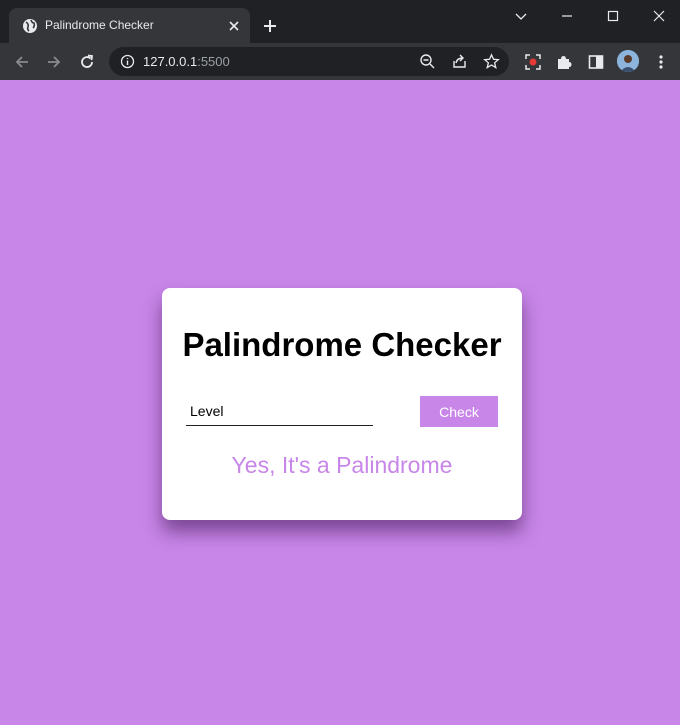 The width and height of the screenshot is (680, 725). What do you see at coordinates (87, 62) in the screenshot?
I see `reload-icon` at bounding box center [87, 62].